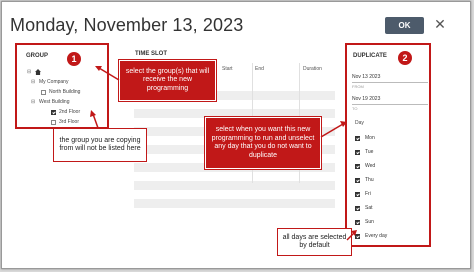 The width and height of the screenshot is (474, 272). I want to click on time-slot-header: TIME SLOT, so click(151, 54).